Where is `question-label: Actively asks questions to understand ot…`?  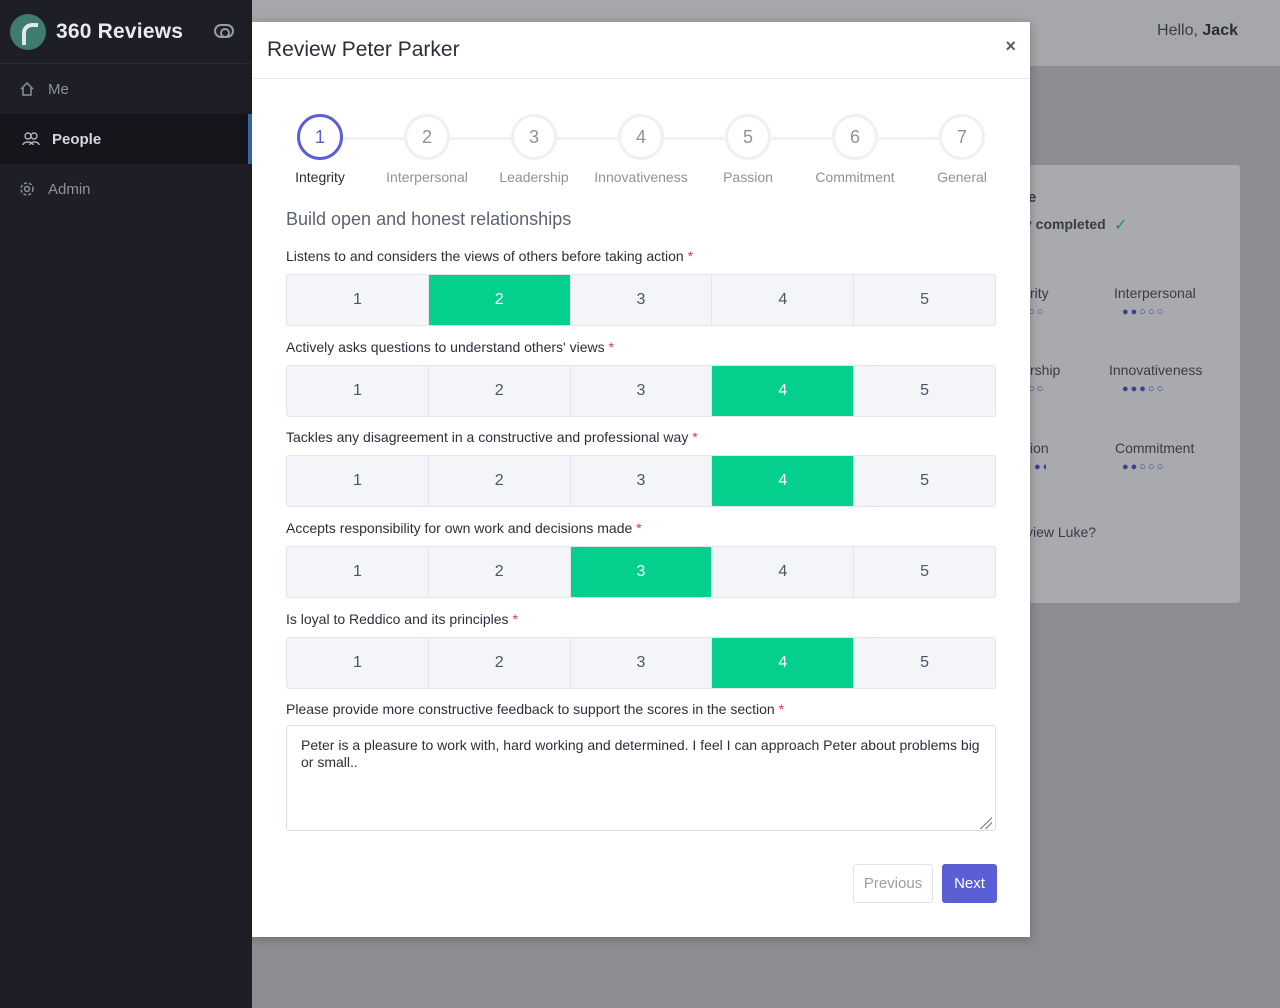
question-label: Actively asks questions to understand ot… is located at coordinates (641, 349).